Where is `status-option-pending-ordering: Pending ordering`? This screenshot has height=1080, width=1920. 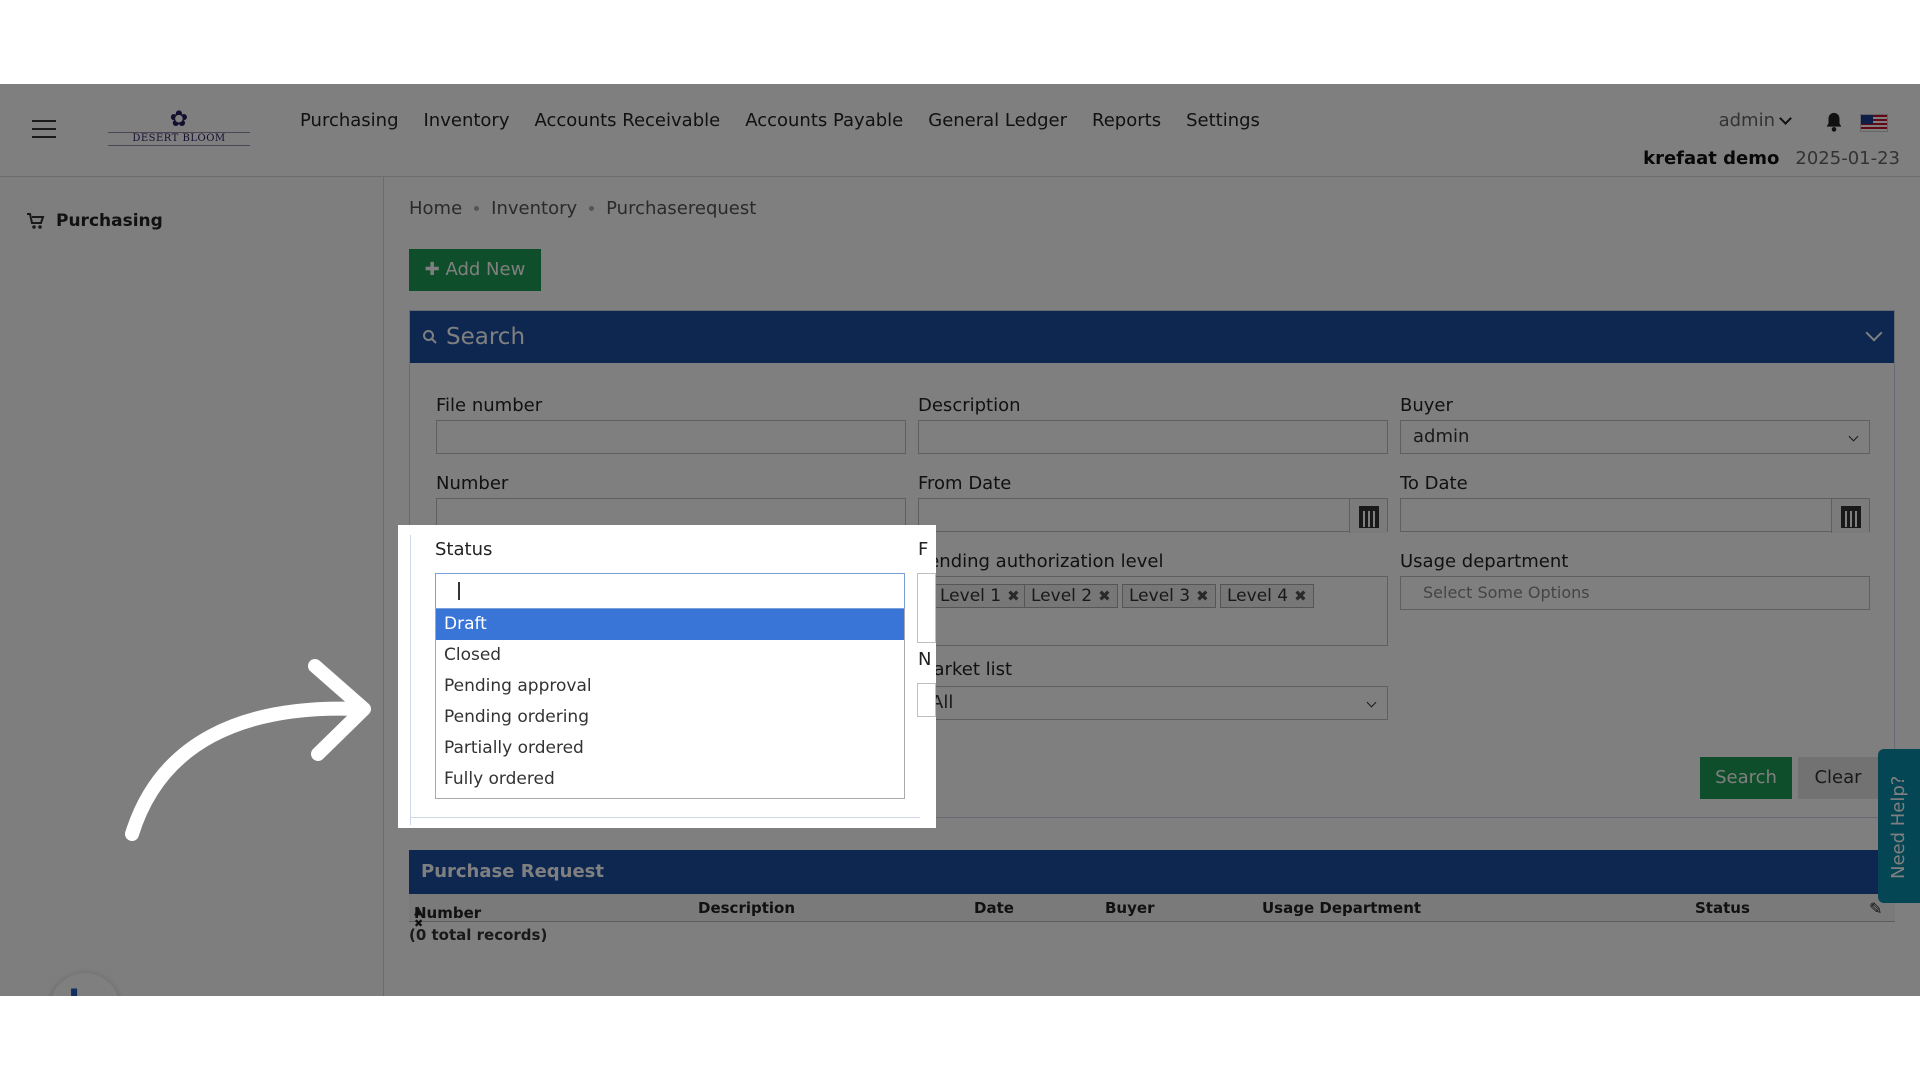
status-option-pending-ordering: Pending ordering is located at coordinates (670, 717).